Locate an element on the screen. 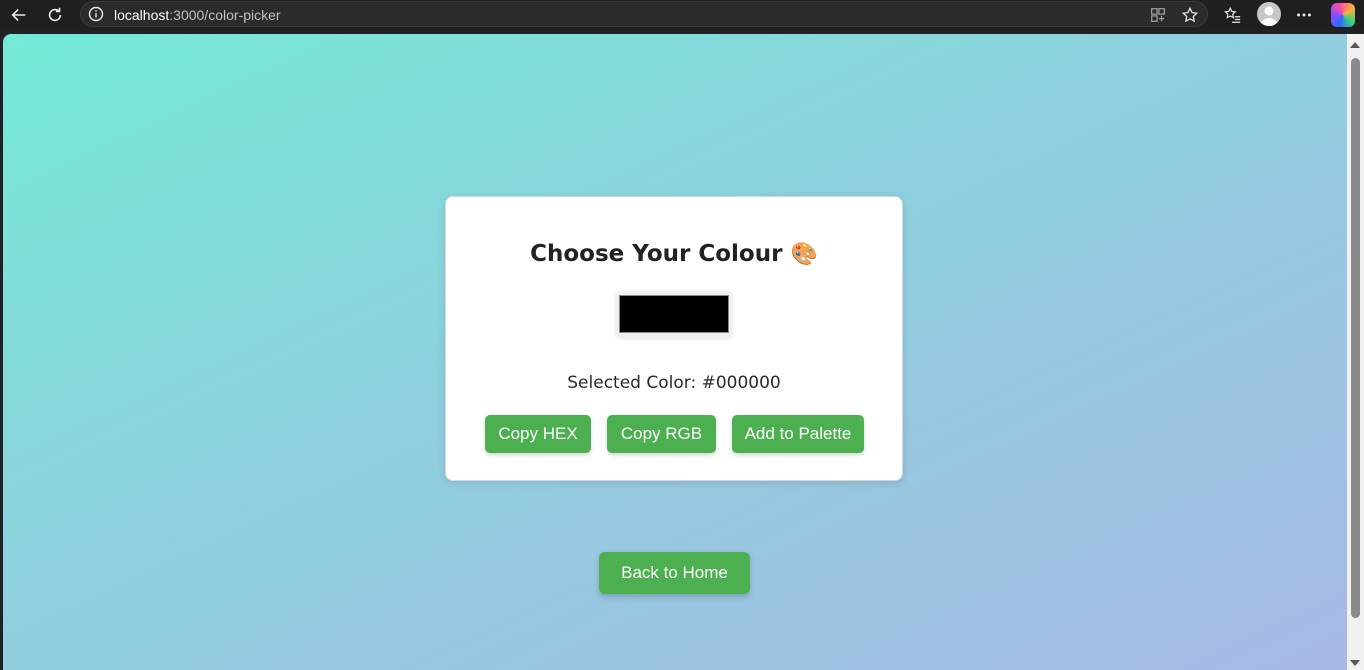 The image size is (1364, 670). more-icon is located at coordinates (1304, 15).